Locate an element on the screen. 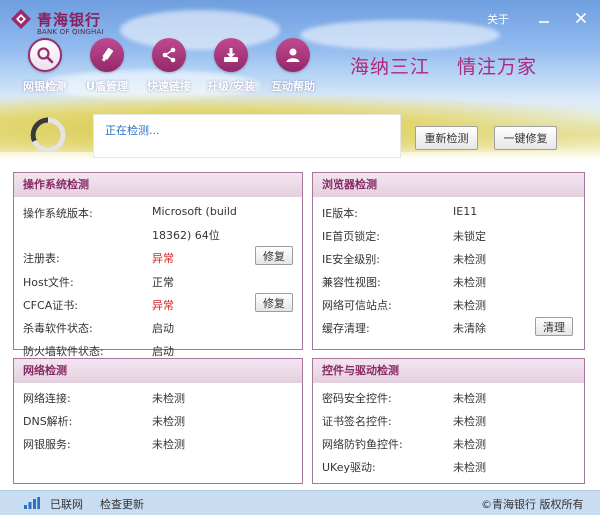  network-connection-status: 未检测 is located at coordinates (168, 398).